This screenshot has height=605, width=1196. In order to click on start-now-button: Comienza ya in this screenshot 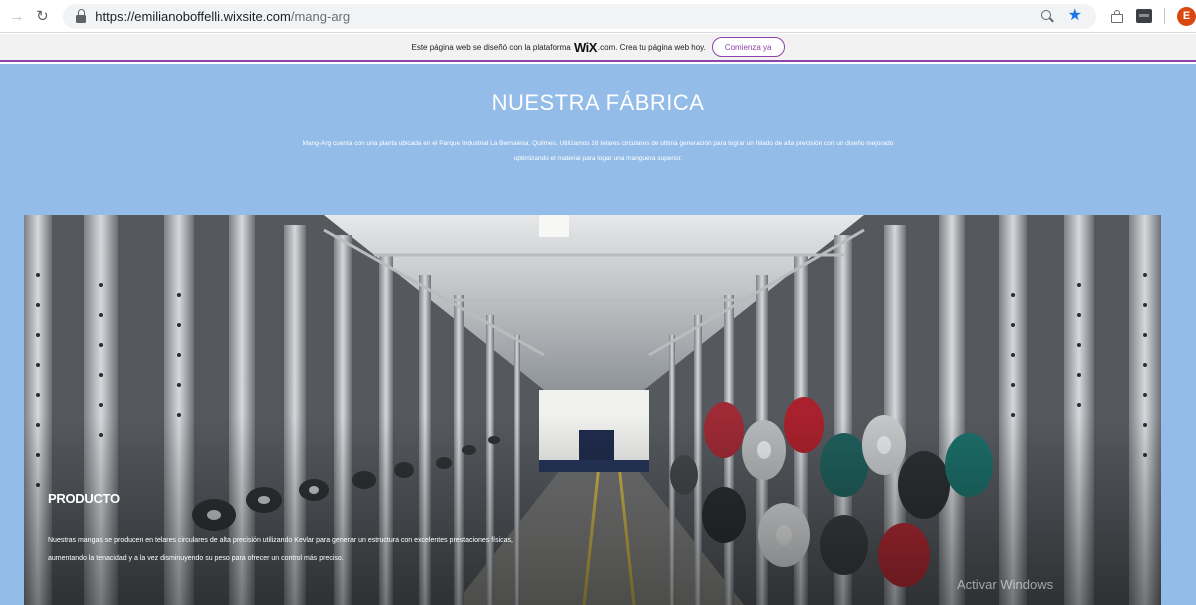, I will do `click(748, 47)`.